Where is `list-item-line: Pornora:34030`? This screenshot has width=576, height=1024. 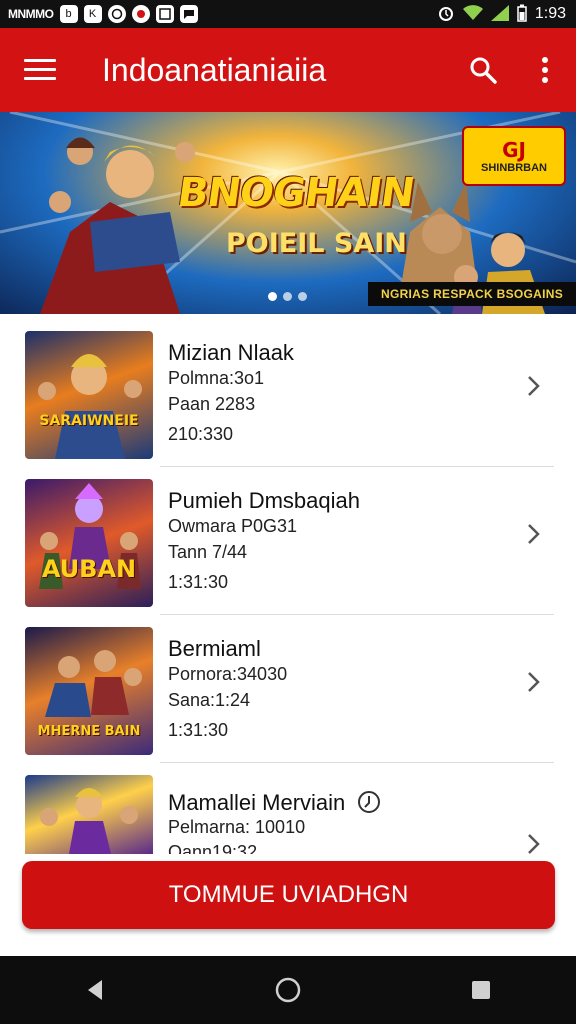
list-item-line: Pornora:34030 is located at coordinates (228, 674).